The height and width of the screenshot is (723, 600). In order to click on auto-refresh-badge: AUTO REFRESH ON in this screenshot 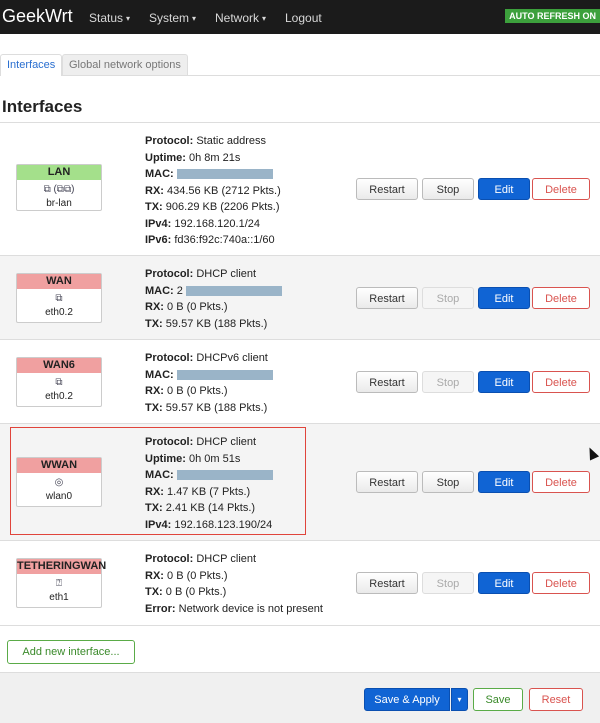, I will do `click(552, 16)`.